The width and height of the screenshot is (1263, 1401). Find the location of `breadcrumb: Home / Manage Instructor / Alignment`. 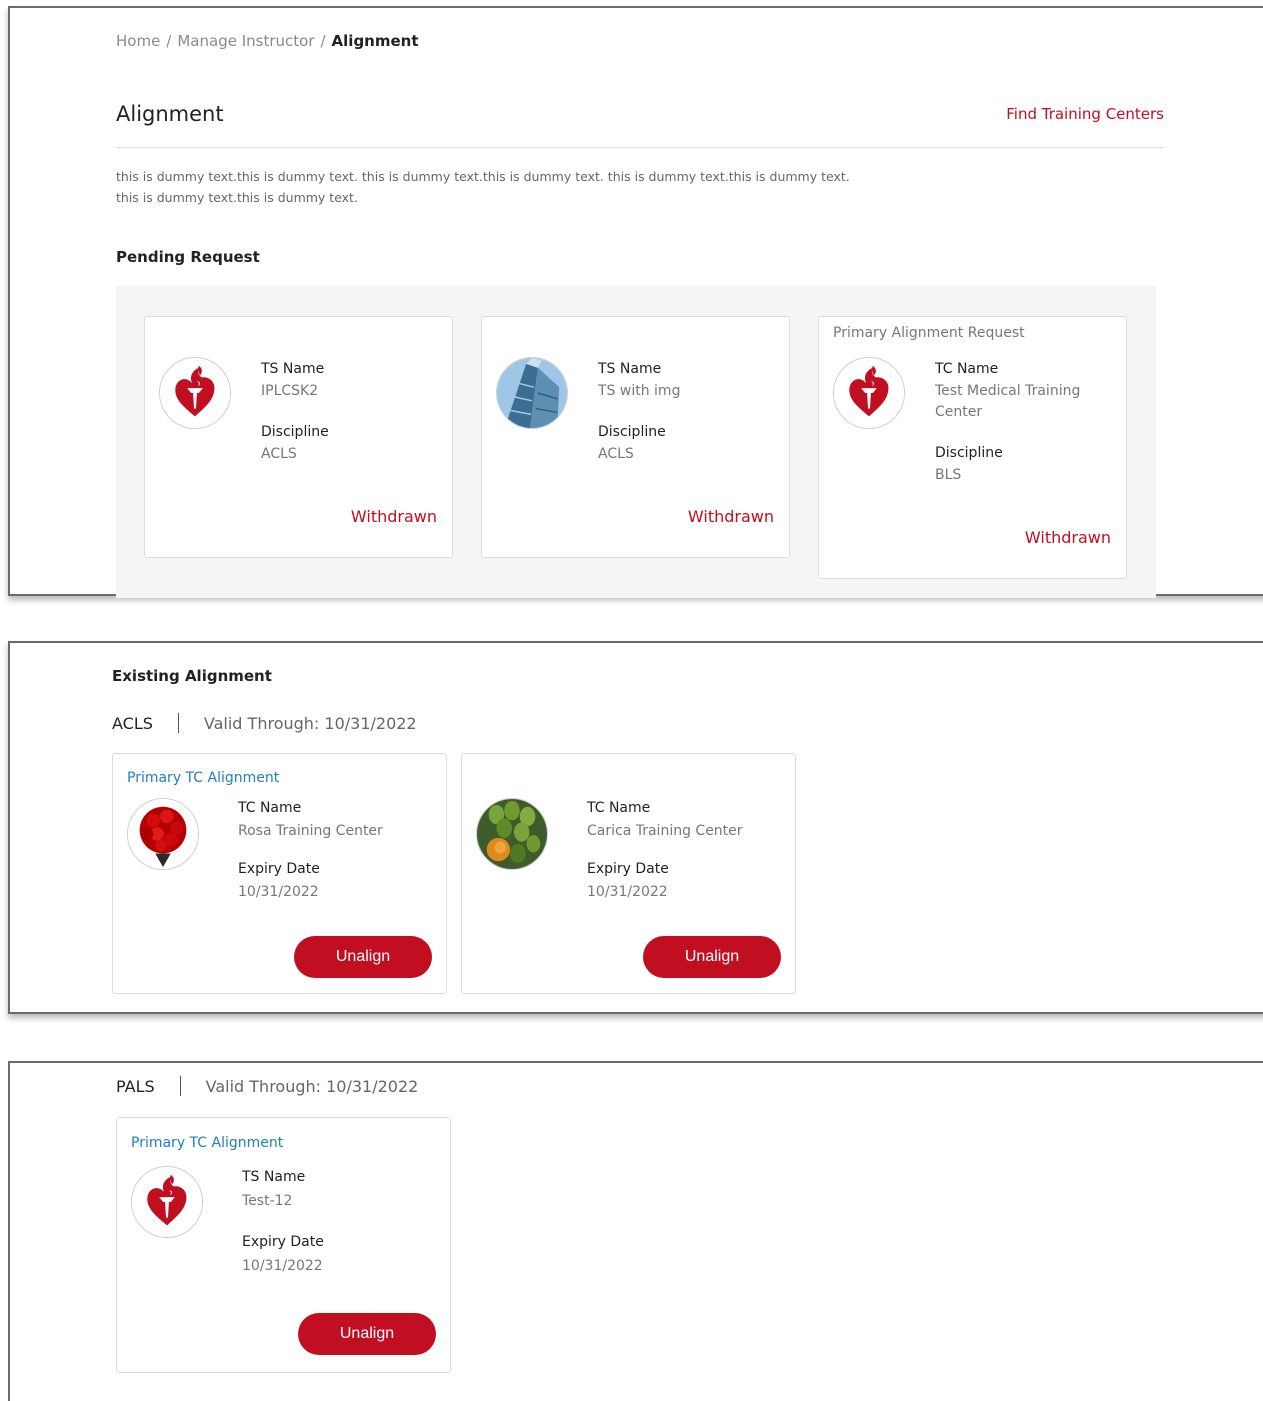

breadcrumb: Home / Manage Instructor / Alignment is located at coordinates (267, 41).